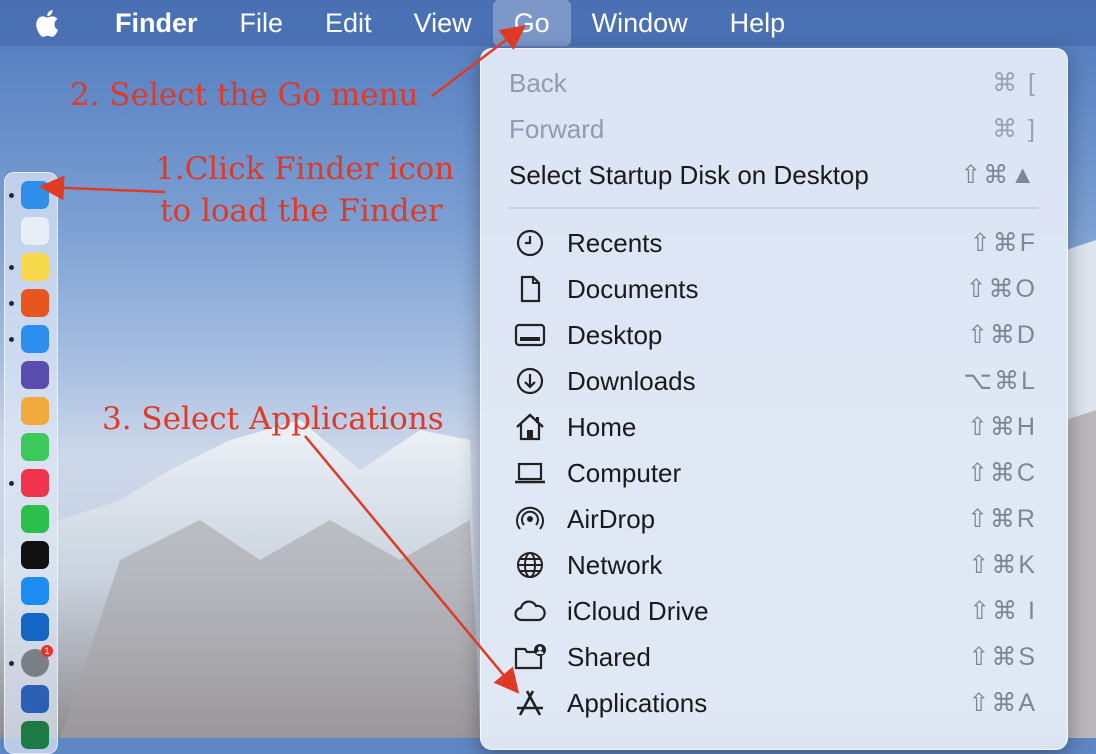  Describe the element at coordinates (273, 419) in the screenshot. I see `annotation-step-3: 3. Select Applications` at that location.